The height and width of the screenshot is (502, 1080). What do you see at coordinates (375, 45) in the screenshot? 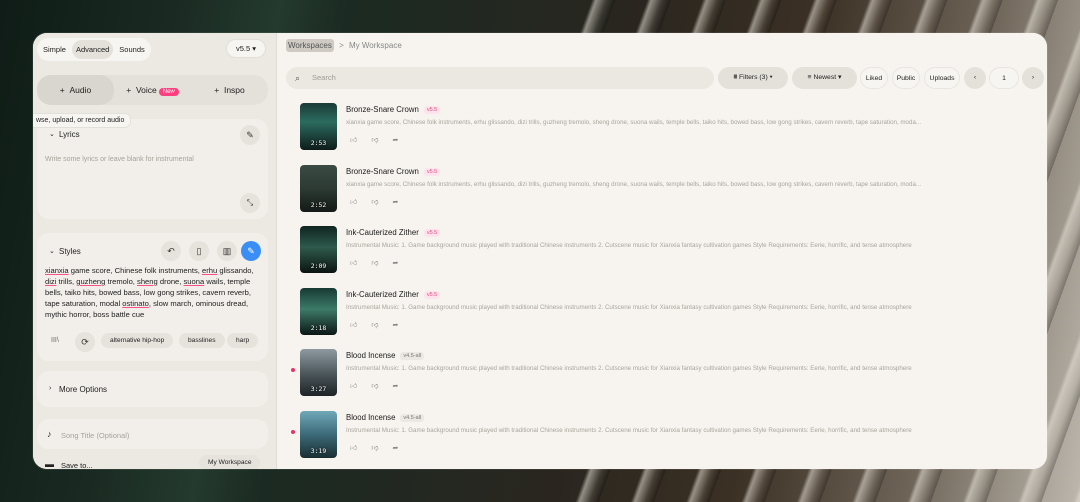
I see `breadcrumb-current: My Workspace` at bounding box center [375, 45].